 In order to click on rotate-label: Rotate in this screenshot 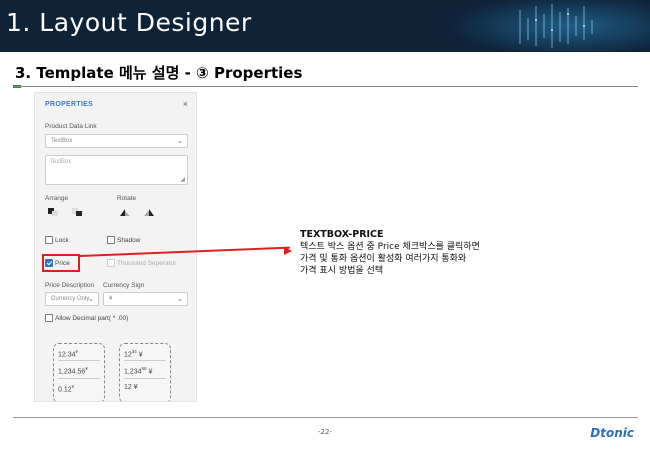, I will do `click(127, 198)`.